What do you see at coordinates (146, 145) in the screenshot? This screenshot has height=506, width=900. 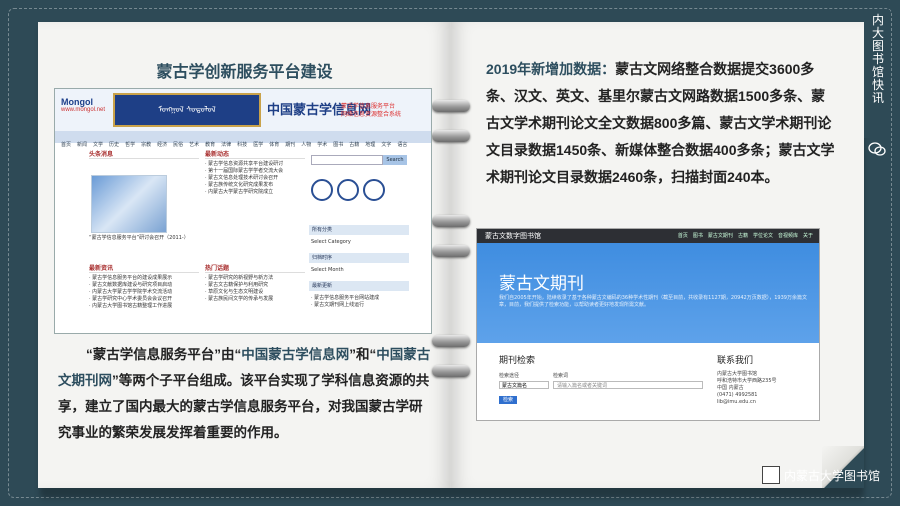 I see `site-nav-item: 宗教` at bounding box center [146, 145].